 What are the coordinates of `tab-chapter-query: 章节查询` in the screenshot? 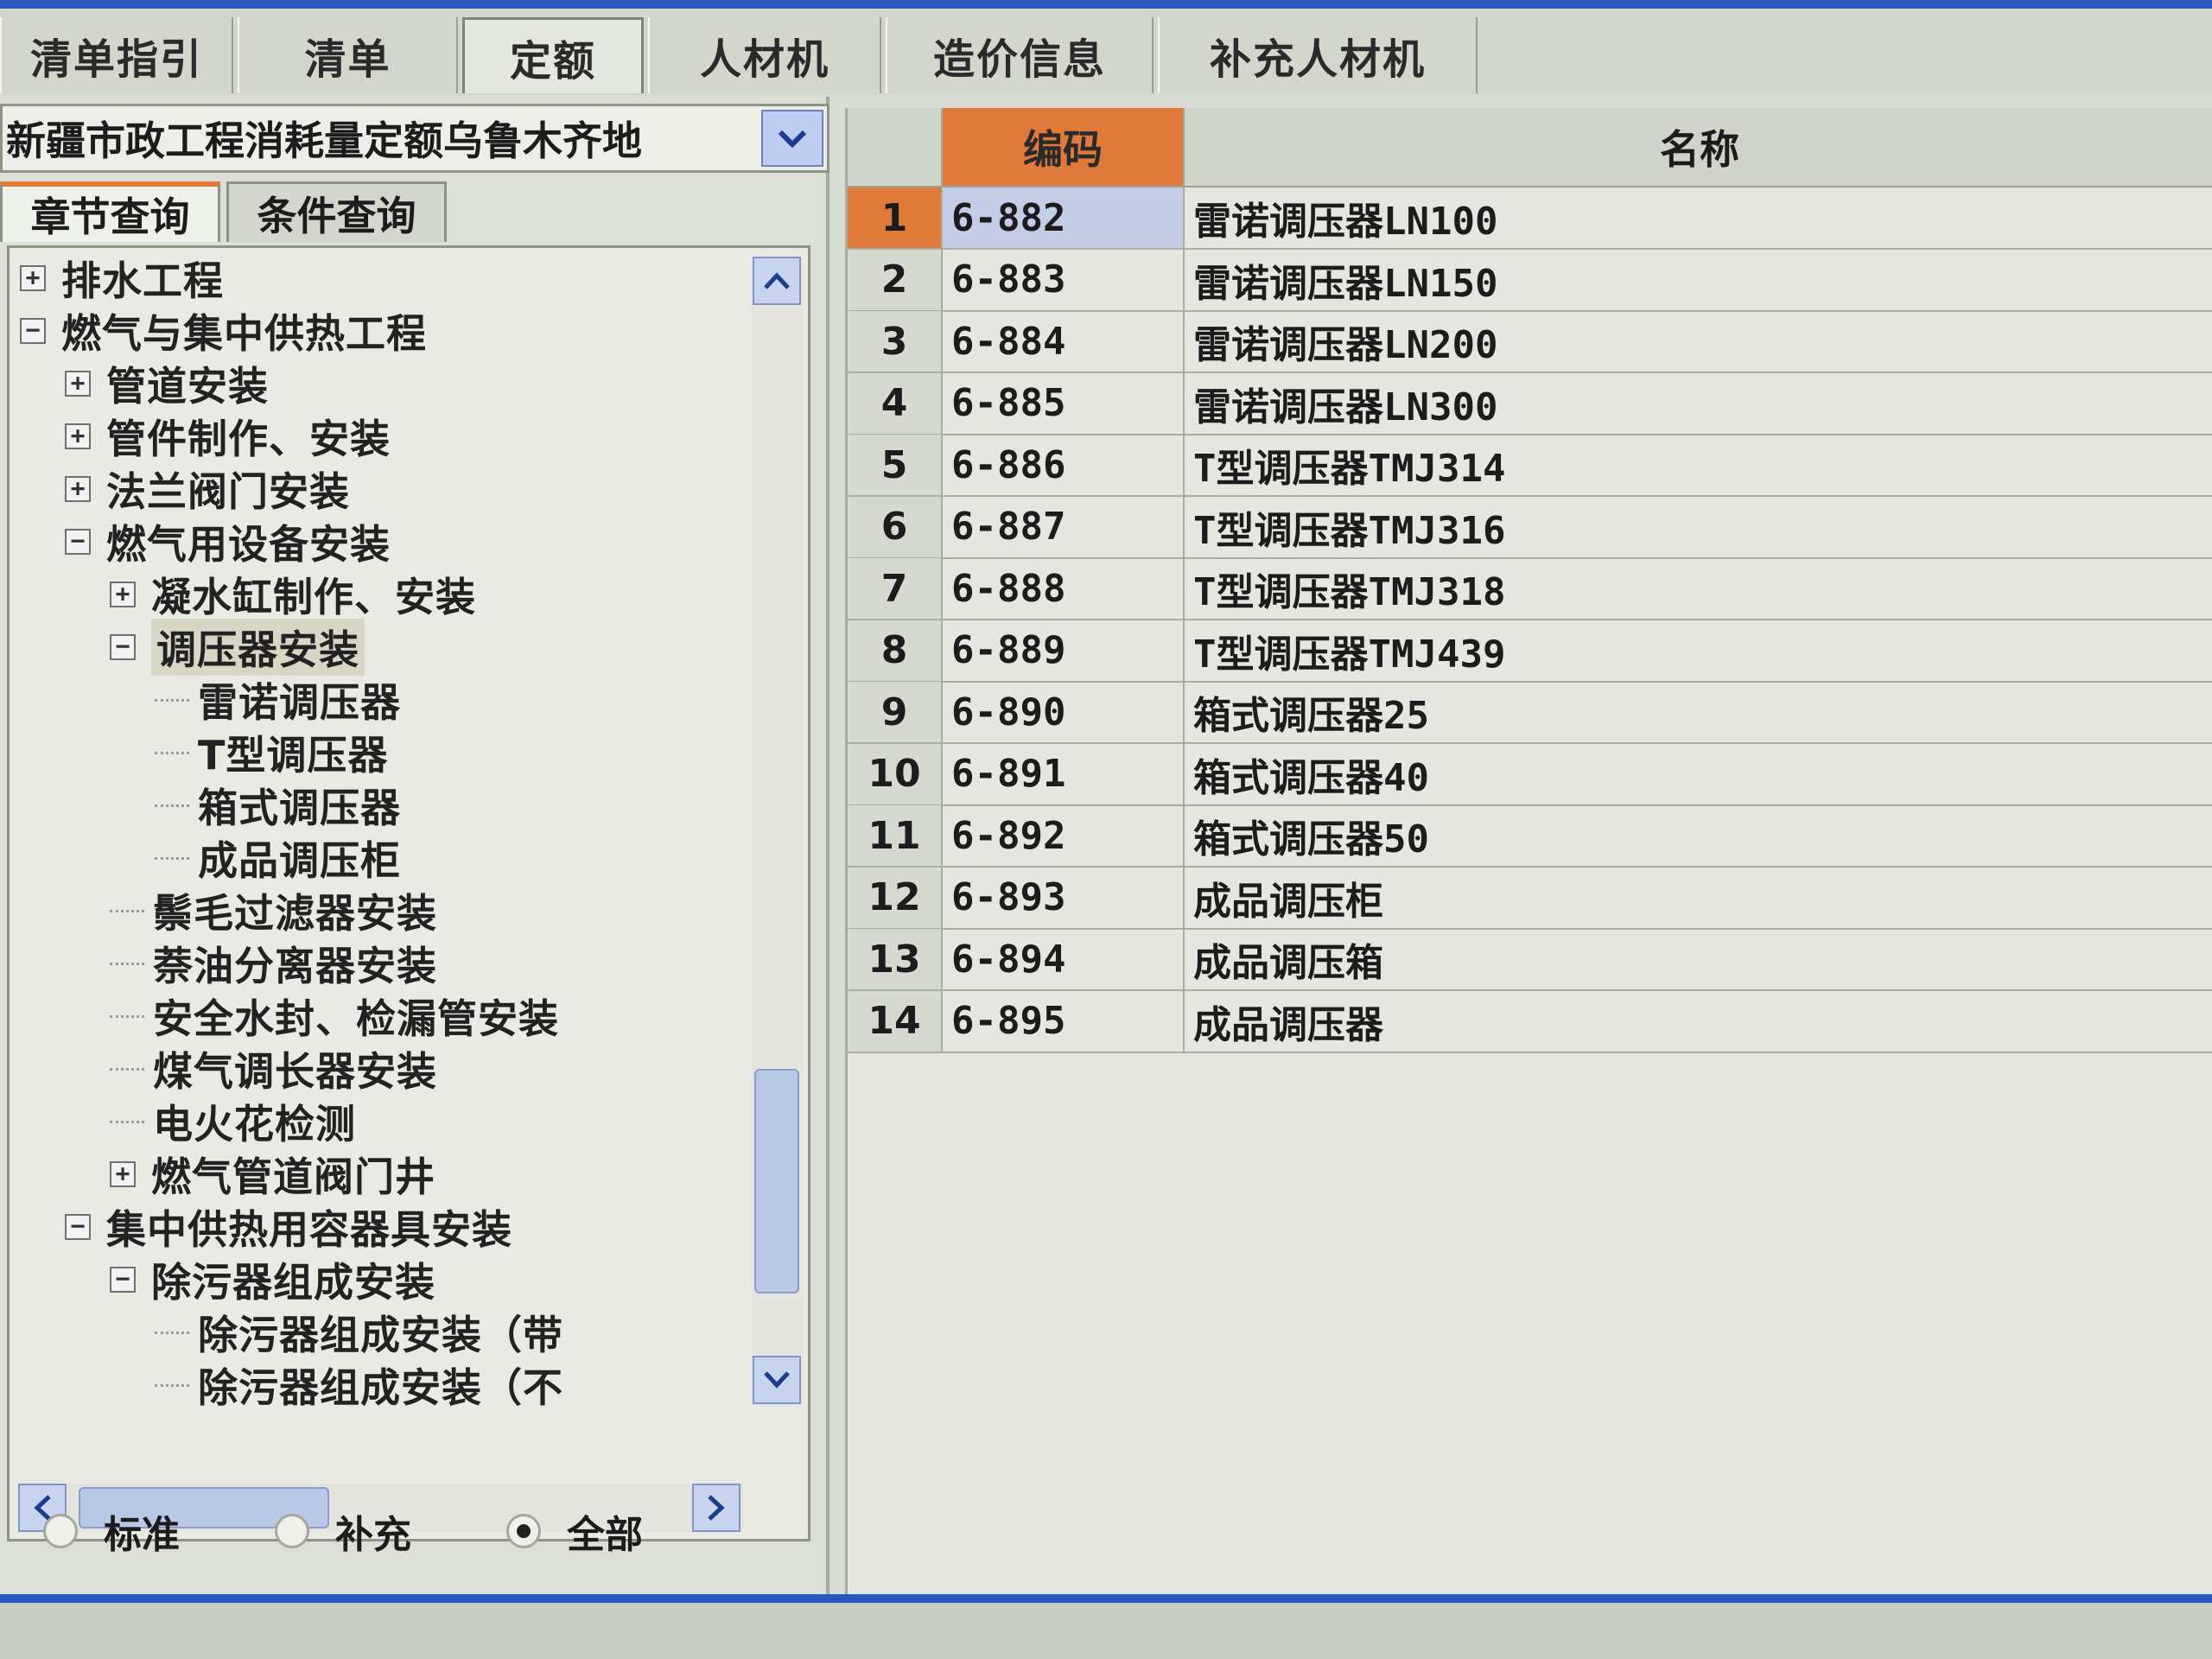 It's located at (110, 211).